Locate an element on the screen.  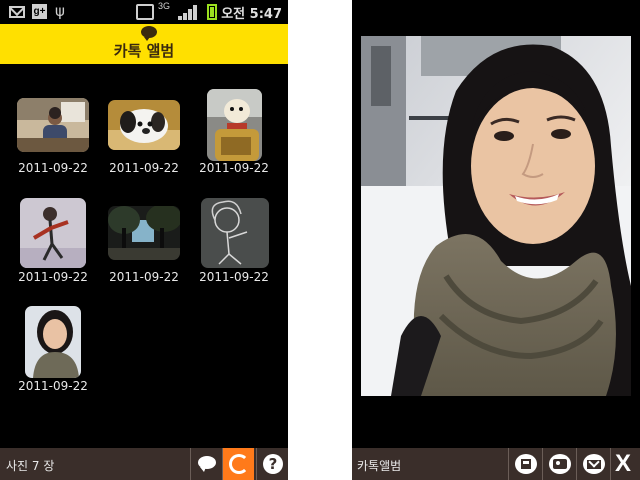
photo-count: 사진 7 장 is located at coordinates (30, 466).